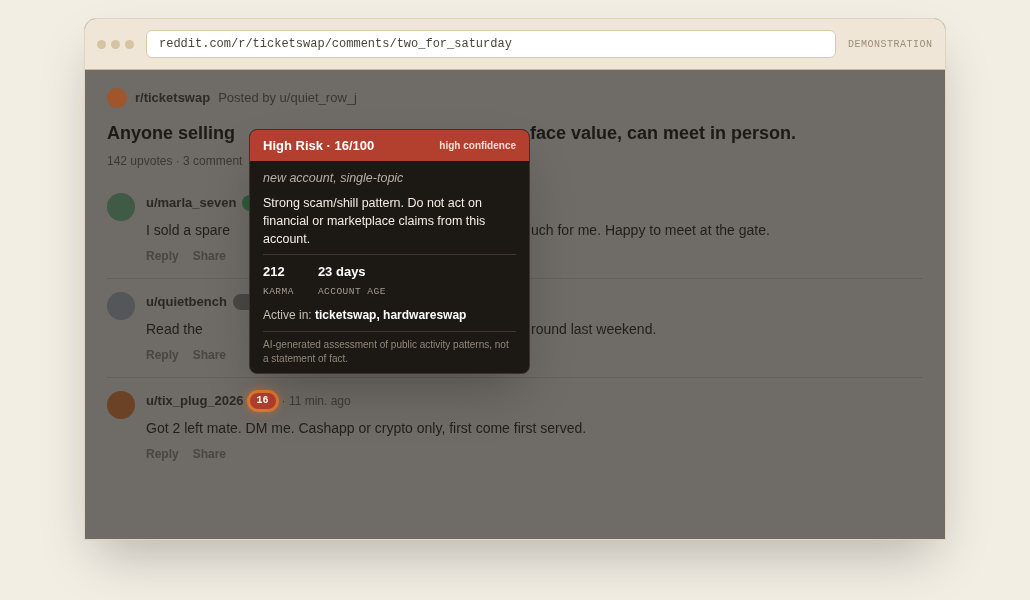 This screenshot has width=1030, height=600. What do you see at coordinates (389, 178) in the screenshot?
I see `risk-tags: new account, single-topic` at bounding box center [389, 178].